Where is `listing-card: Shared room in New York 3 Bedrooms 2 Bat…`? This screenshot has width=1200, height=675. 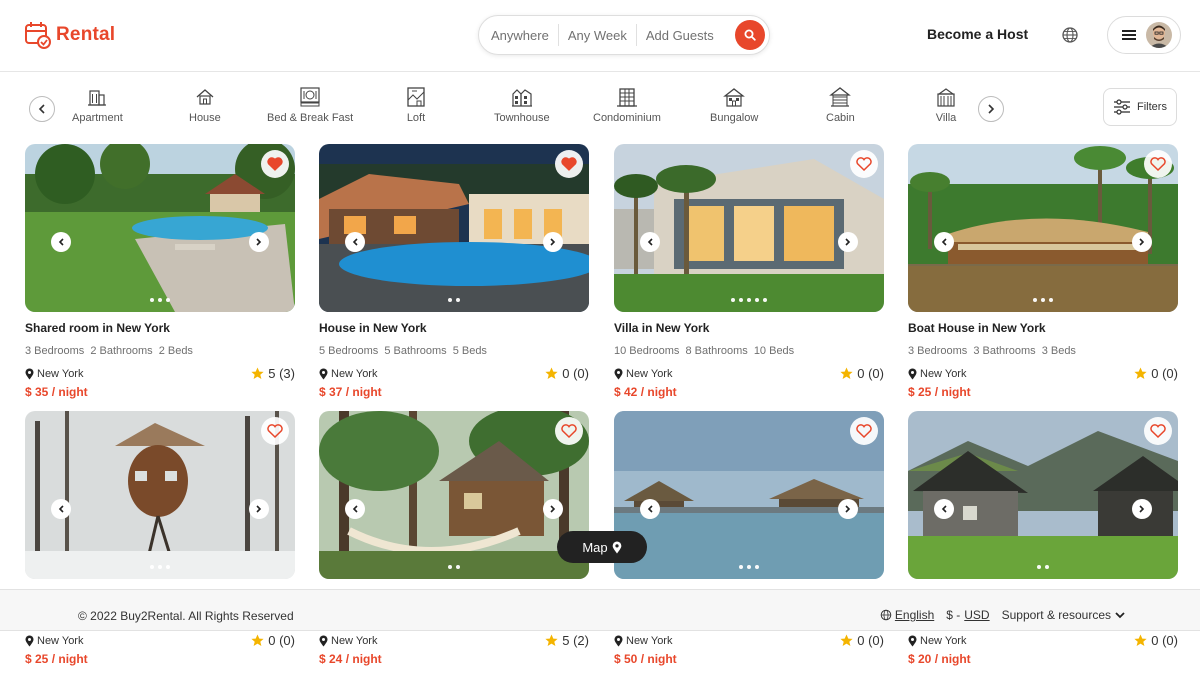
listing-card: Shared room in New York 3 Bedrooms 2 Bat… is located at coordinates (160, 271).